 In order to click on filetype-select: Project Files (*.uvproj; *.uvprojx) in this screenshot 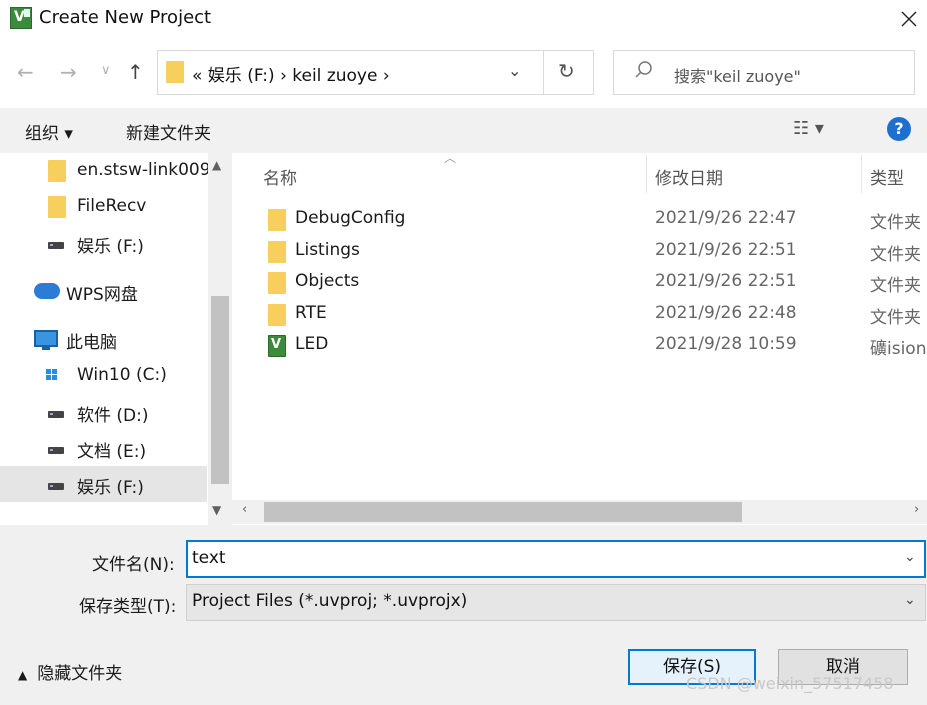, I will do `click(556, 602)`.